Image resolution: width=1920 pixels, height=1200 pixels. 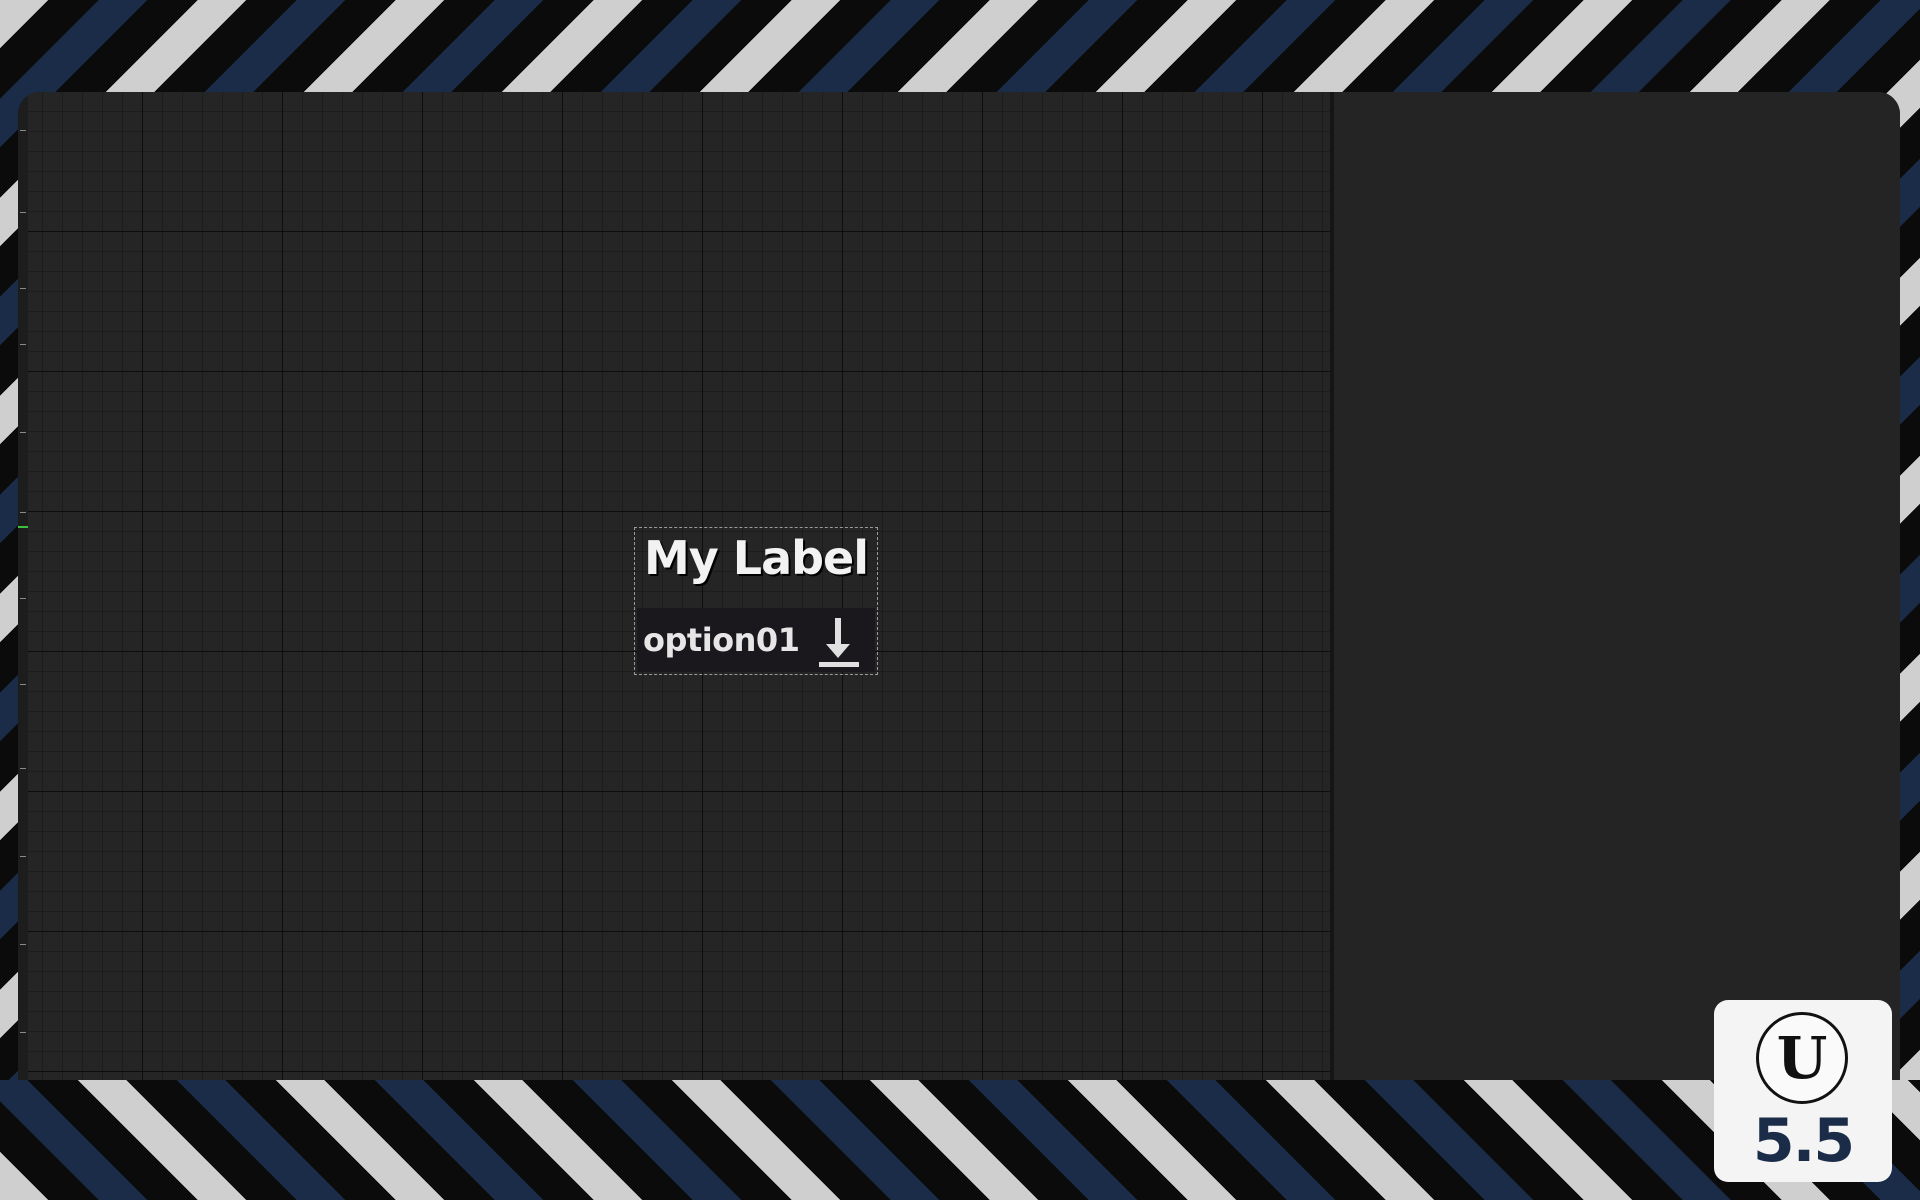 I want to click on decorative-background-bottom, so click(x=960, y=1140).